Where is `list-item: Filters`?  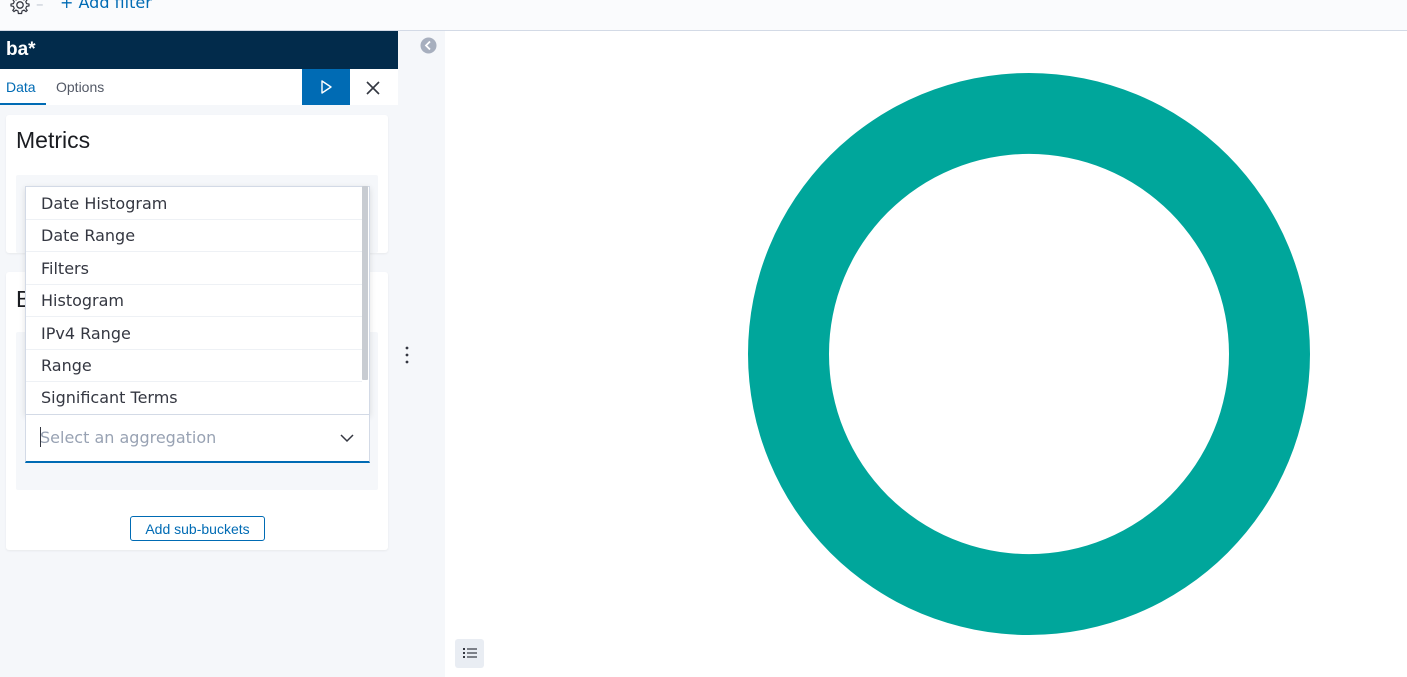
list-item: Filters is located at coordinates (194, 268).